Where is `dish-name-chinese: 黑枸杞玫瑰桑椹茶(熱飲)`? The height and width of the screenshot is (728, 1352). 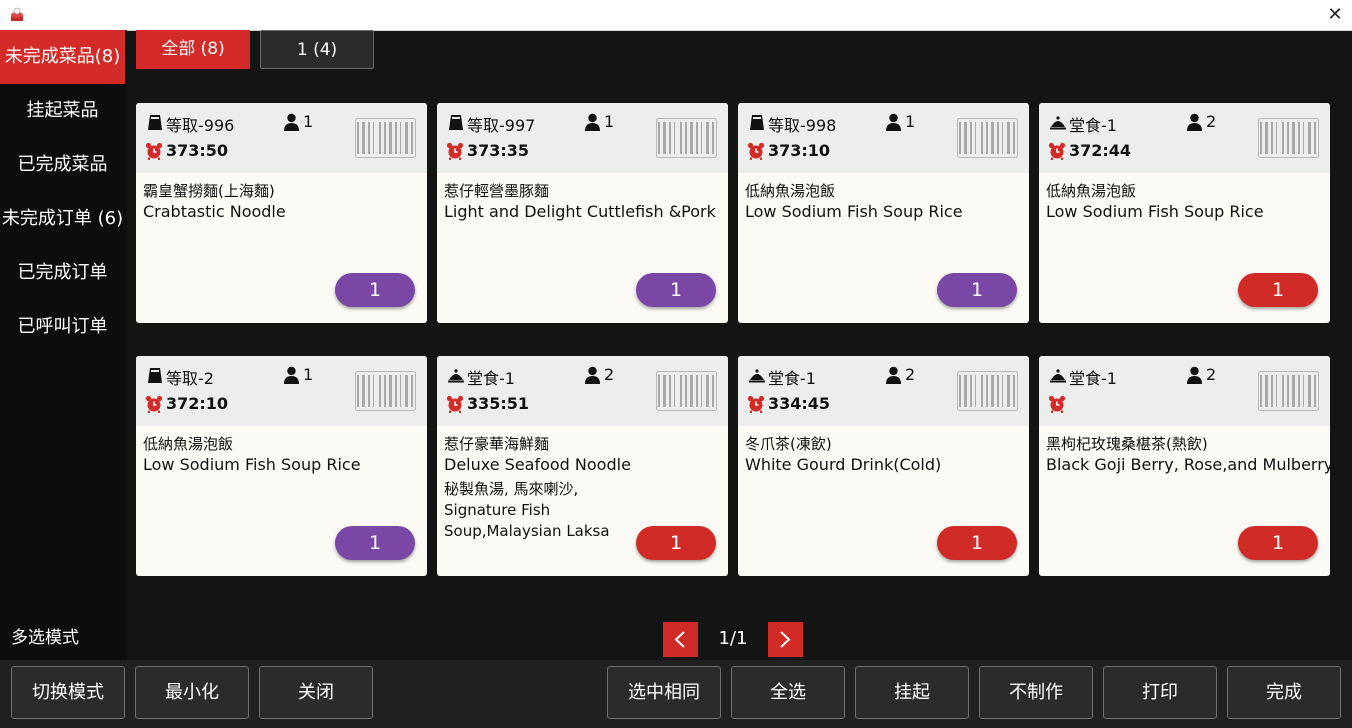
dish-name-chinese: 黑枸杞玫瑰桑椹茶(熱飲) is located at coordinates (1127, 444).